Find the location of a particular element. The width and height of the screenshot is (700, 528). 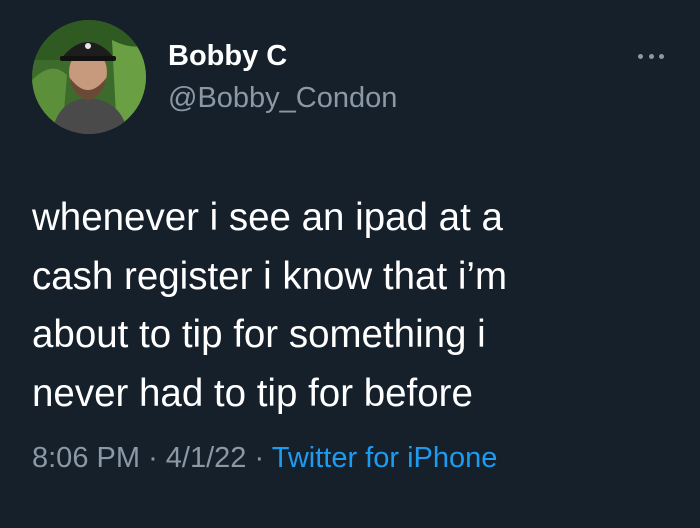

more-horizontal-icon is located at coordinates (651, 56).